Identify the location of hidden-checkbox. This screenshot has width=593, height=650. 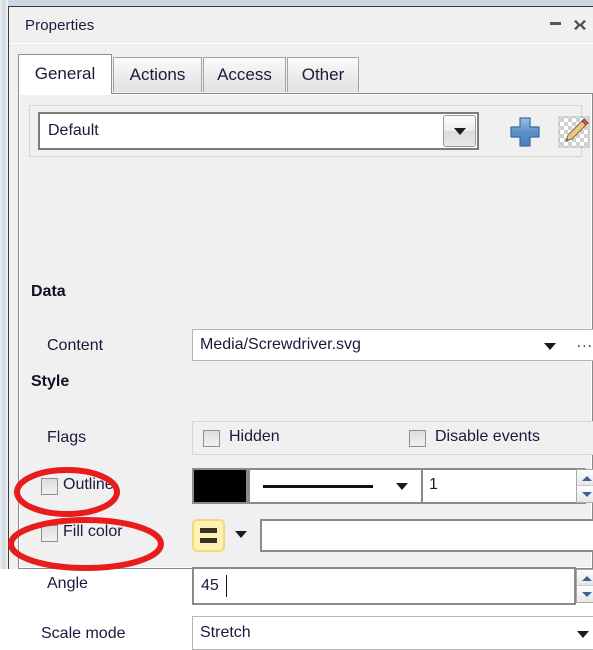
(211, 438).